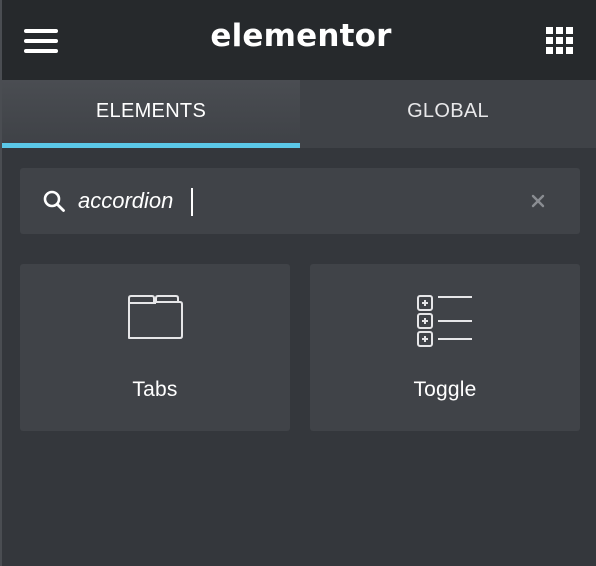 This screenshot has width=596, height=566. I want to click on search-box, so click(300, 201).